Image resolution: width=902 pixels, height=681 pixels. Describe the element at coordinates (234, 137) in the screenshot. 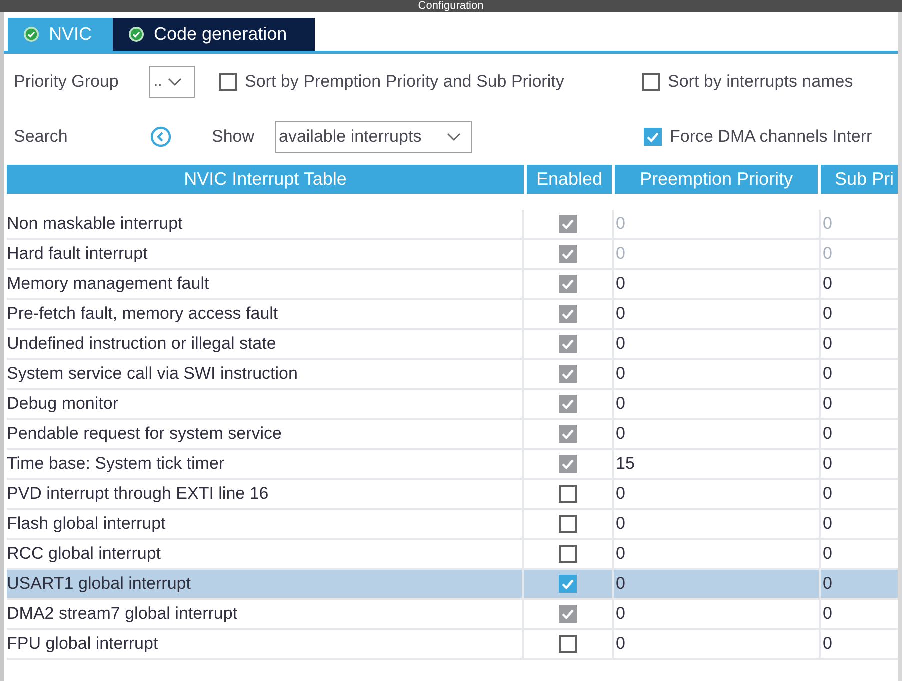

I see `field-label: Show` at that location.